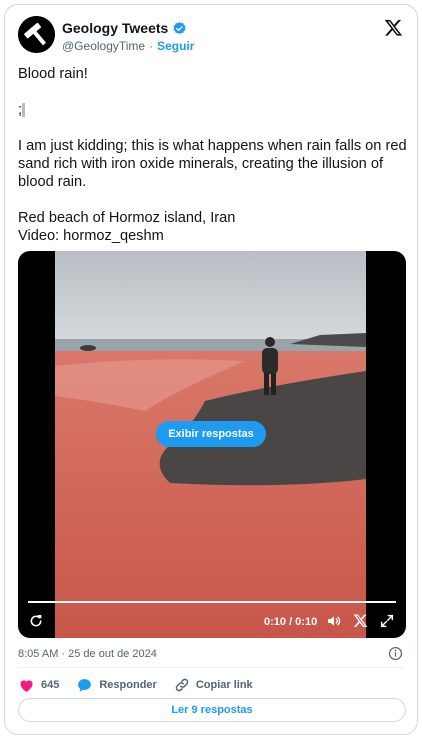  I want to click on info-icon, so click(395, 653).